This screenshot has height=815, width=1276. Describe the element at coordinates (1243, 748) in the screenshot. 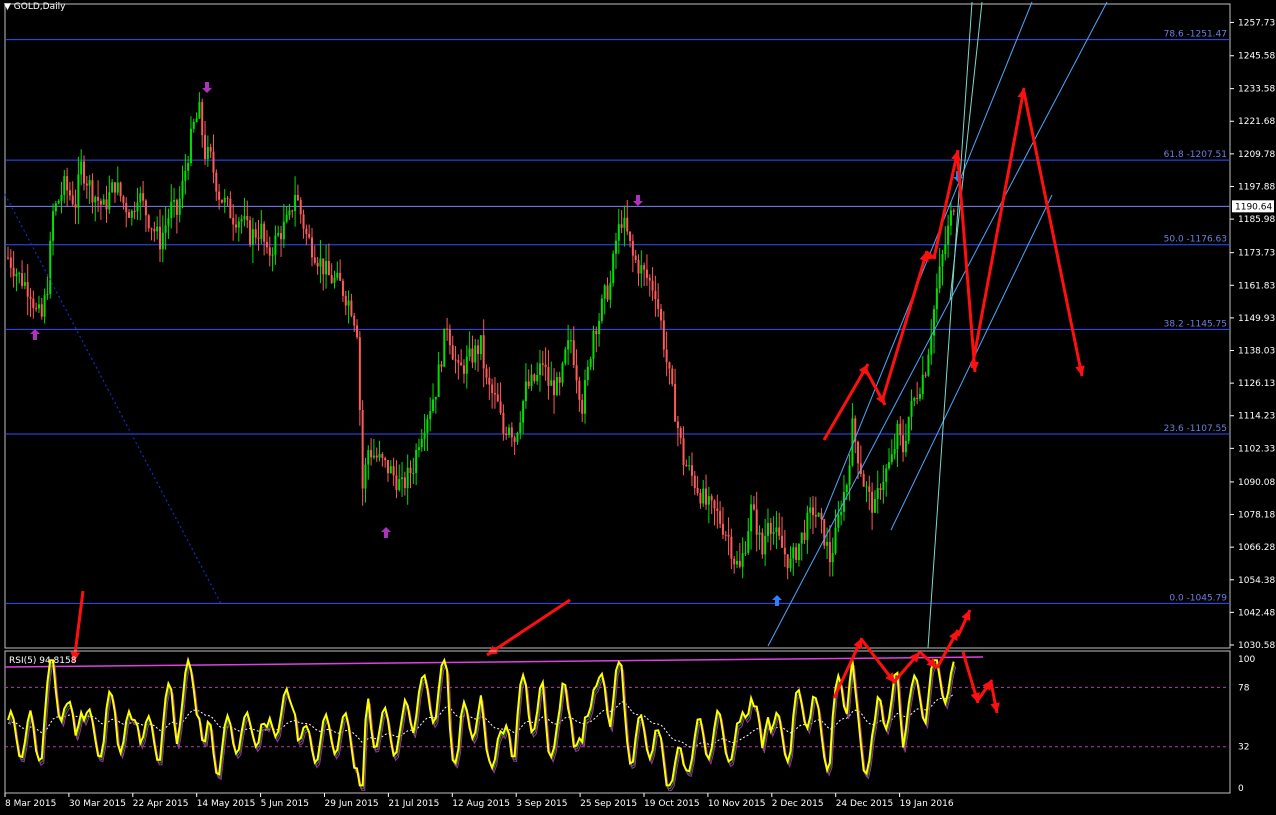

I see `rsi-tick-label: 32` at that location.